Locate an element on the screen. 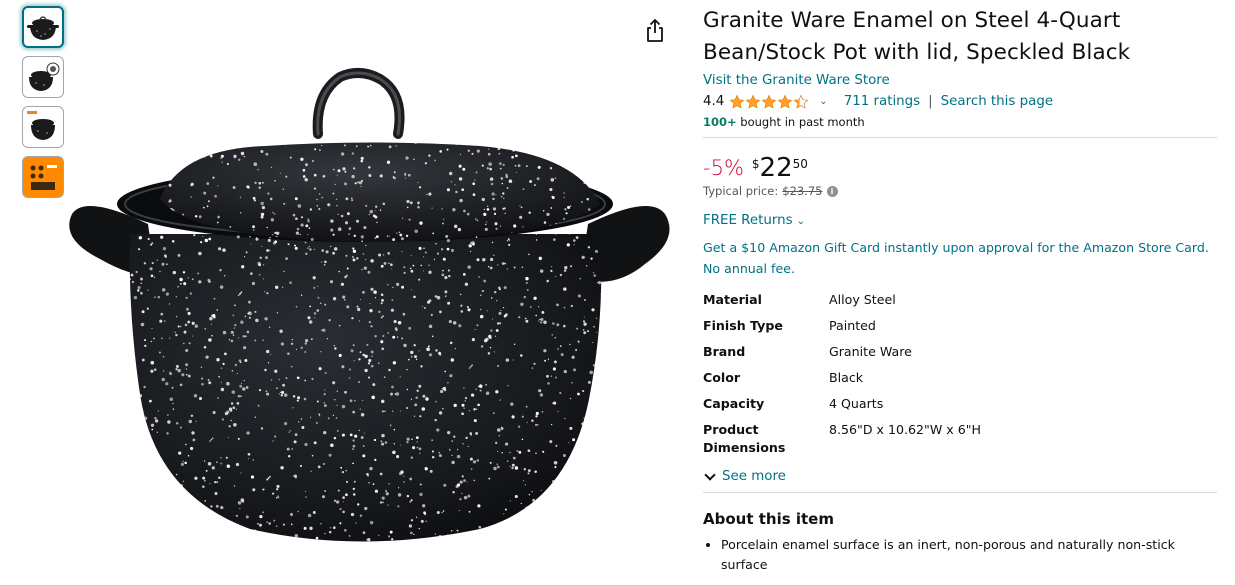 This screenshot has width=1235, height=585. spec-row: Color Black is located at coordinates (842, 379).